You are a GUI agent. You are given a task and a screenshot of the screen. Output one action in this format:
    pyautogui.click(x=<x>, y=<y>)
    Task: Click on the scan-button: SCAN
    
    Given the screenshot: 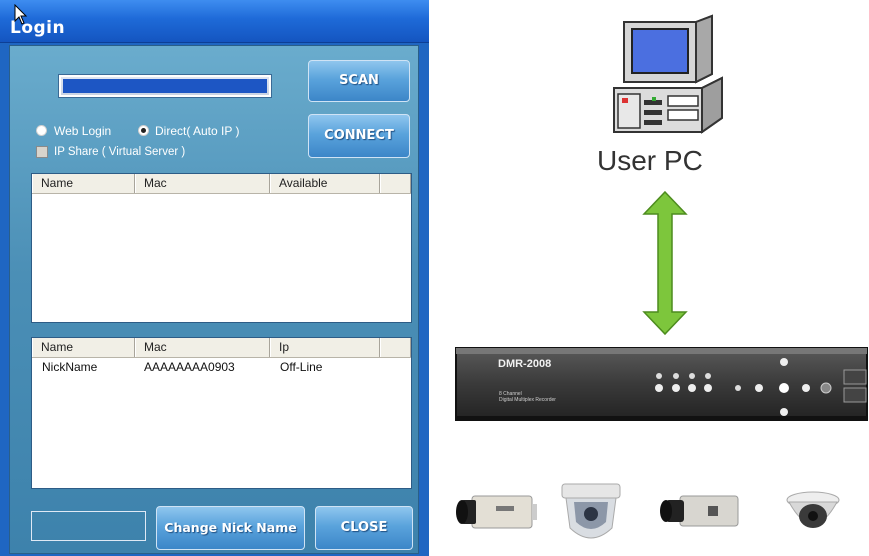 What is the action you would take?
    pyautogui.click(x=359, y=81)
    